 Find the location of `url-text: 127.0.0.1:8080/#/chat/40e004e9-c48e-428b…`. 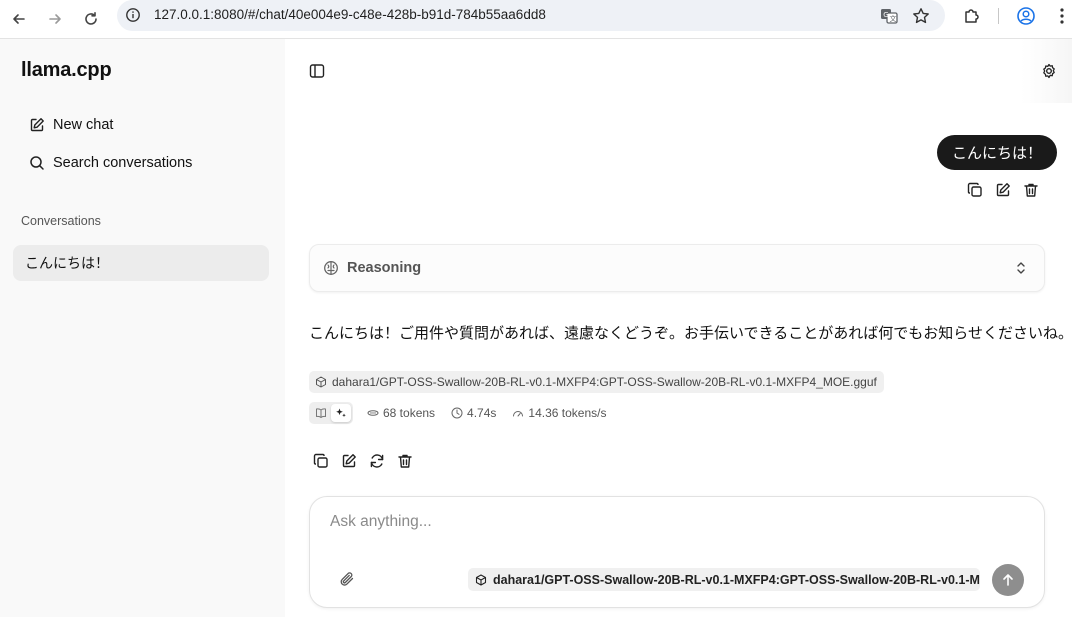

url-text: 127.0.0.1:8080/#/chat/40e004e9-c48e-428b… is located at coordinates (350, 14).